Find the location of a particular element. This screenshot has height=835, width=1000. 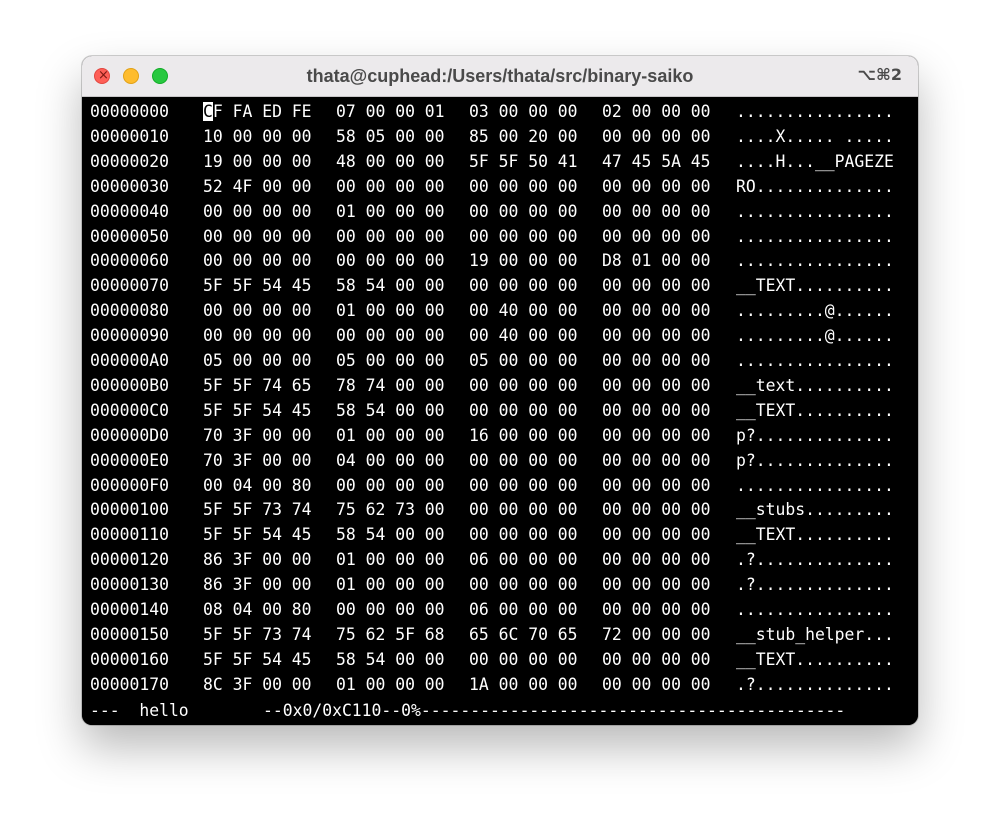

hex-byte-group: CF FA ED FE is located at coordinates (257, 111).